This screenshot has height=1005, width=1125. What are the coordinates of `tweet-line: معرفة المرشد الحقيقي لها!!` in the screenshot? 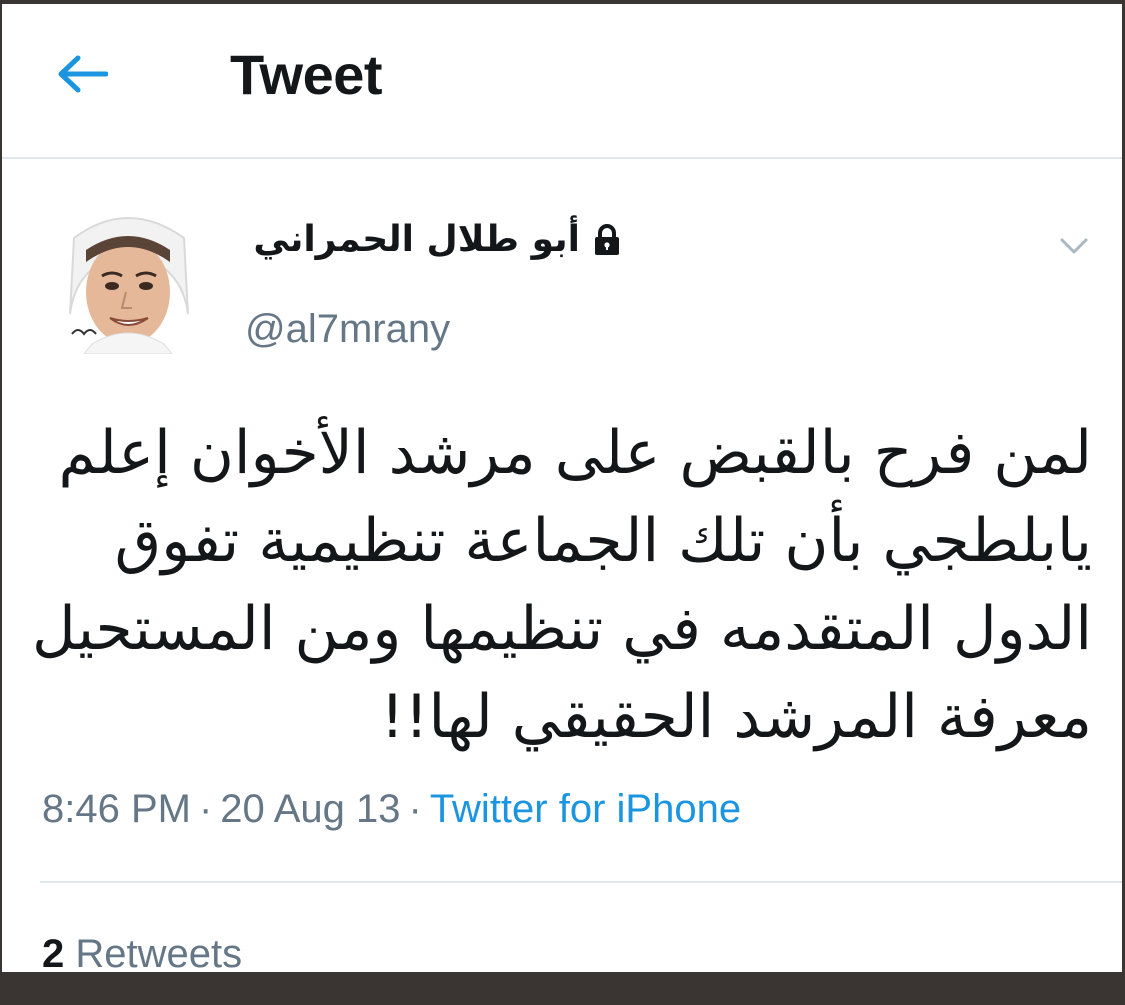 It's located at (736, 717).